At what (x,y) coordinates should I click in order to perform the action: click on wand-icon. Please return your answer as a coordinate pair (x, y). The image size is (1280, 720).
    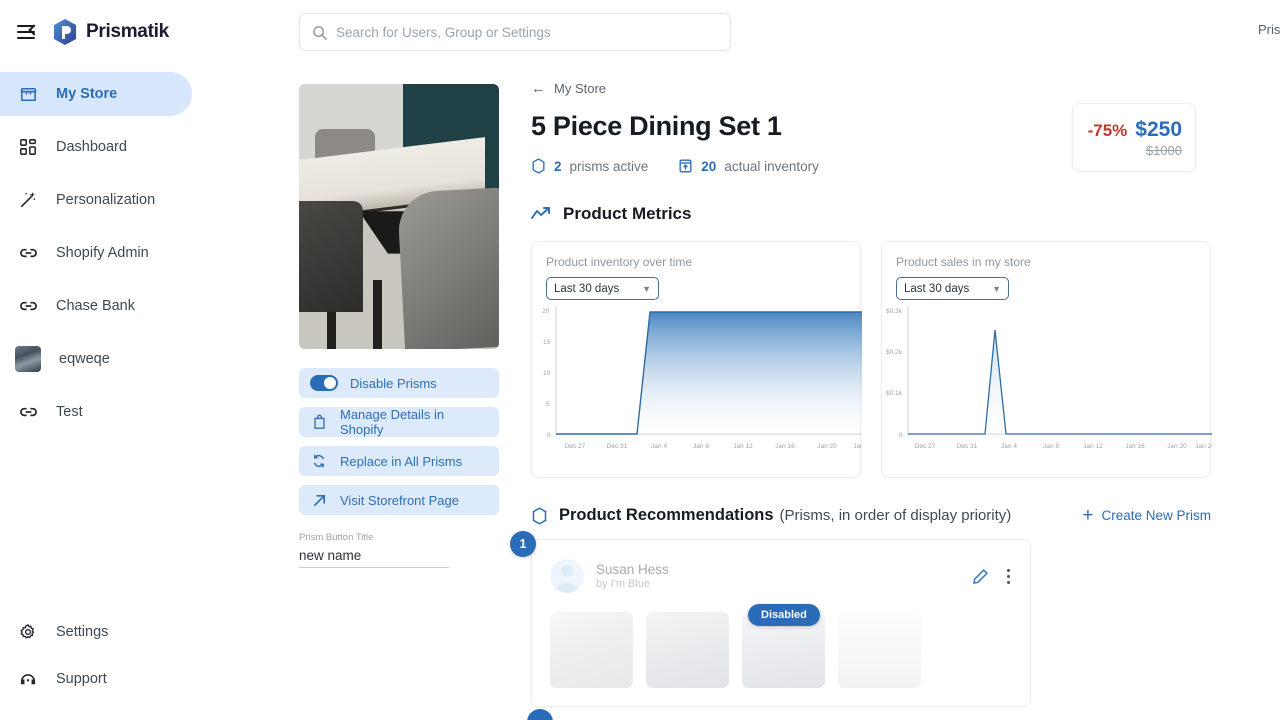
    Looking at the image, I should click on (28, 200).